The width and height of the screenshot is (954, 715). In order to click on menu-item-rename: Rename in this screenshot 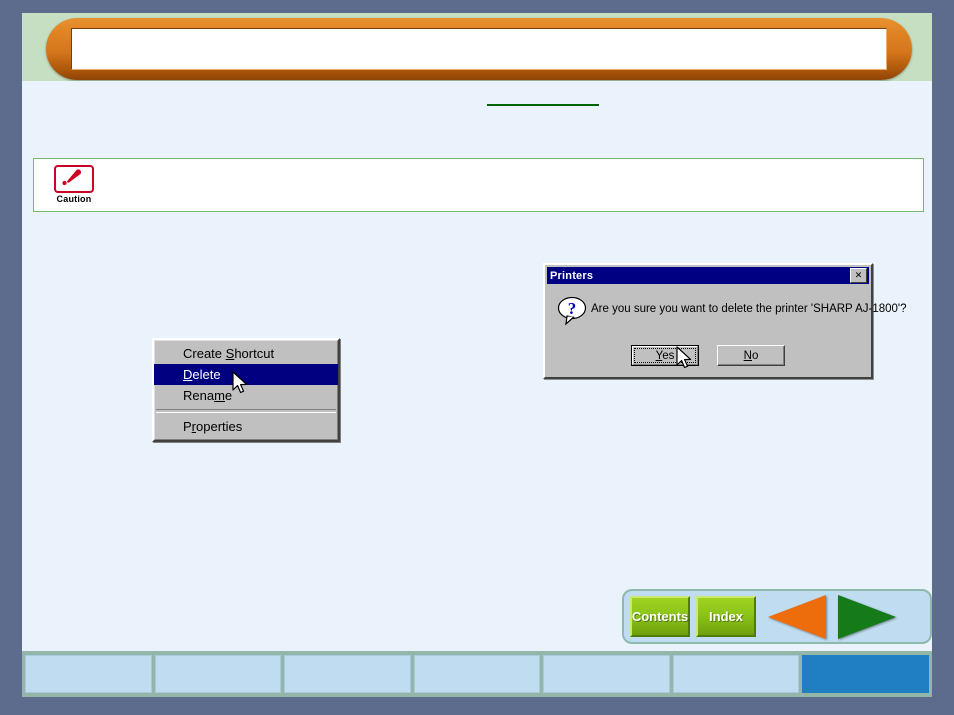, I will do `click(246, 395)`.